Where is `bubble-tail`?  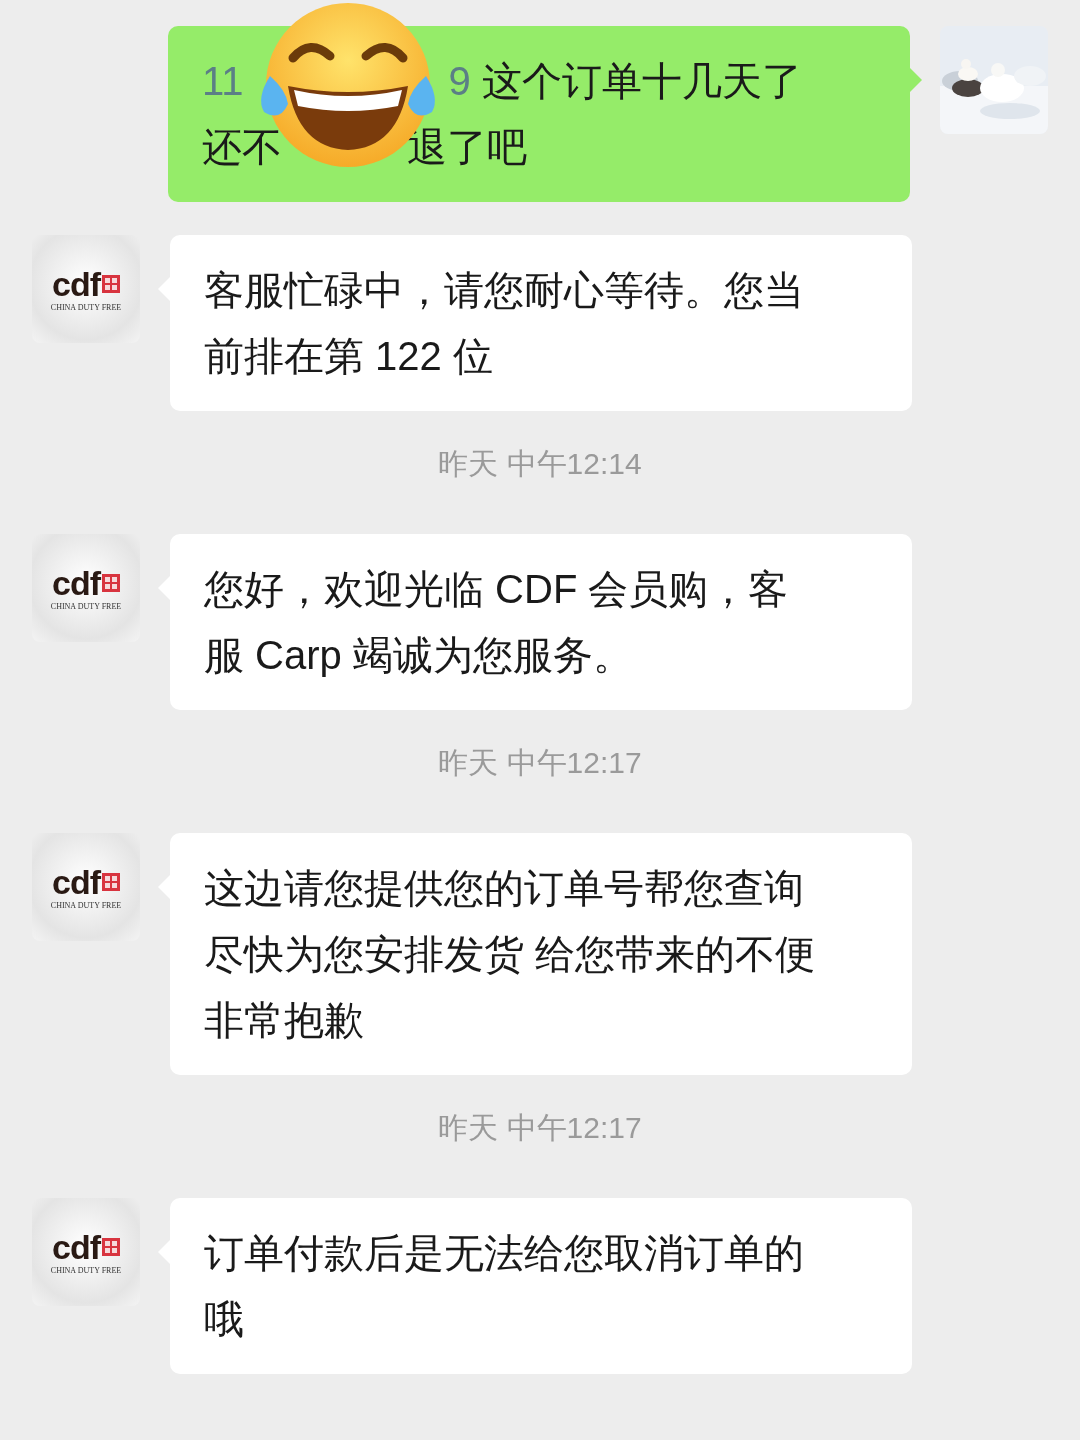
bubble-tail is located at coordinates (916, 80).